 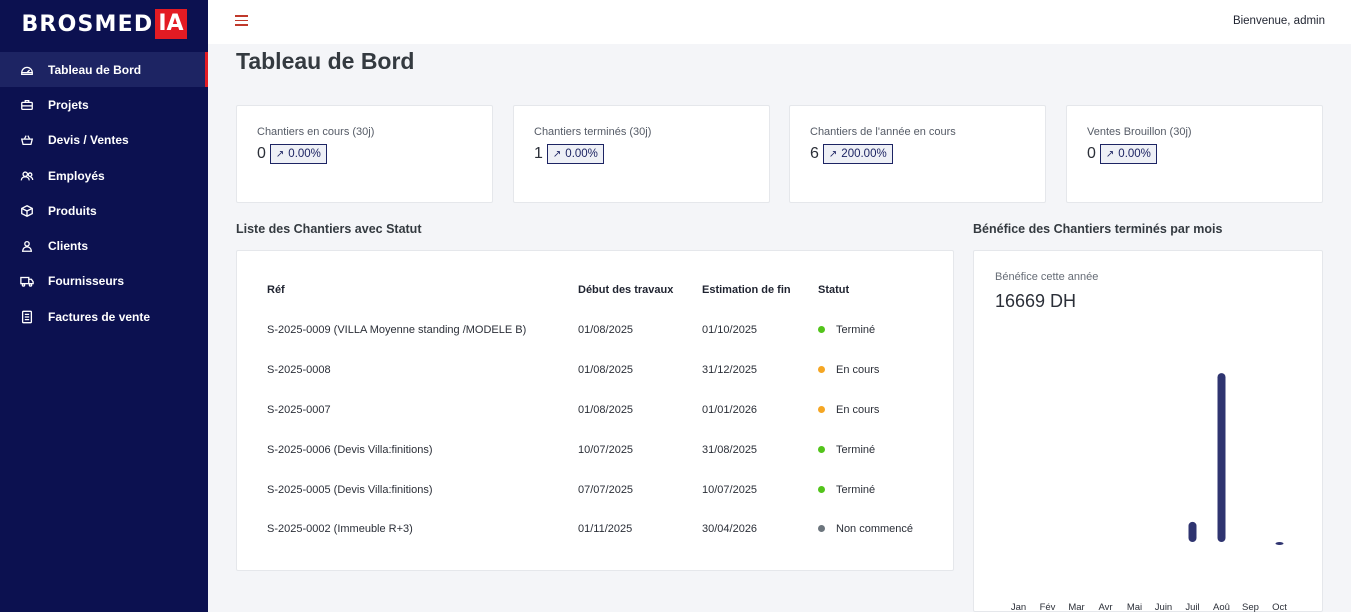 I want to click on stat-label: Ventes Brouillon (30j), so click(x=1139, y=132).